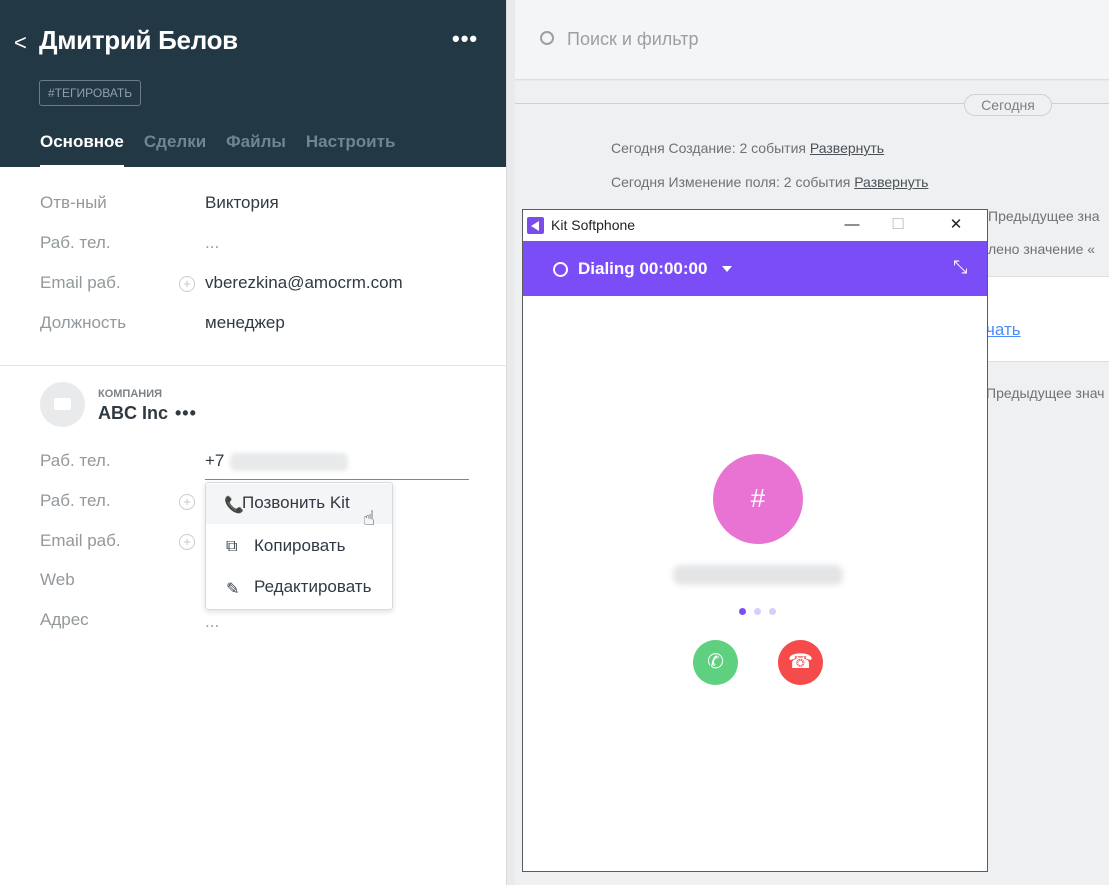 The height and width of the screenshot is (885, 1109). Describe the element at coordinates (560, 269) in the screenshot. I see `status-ring-icon` at that location.